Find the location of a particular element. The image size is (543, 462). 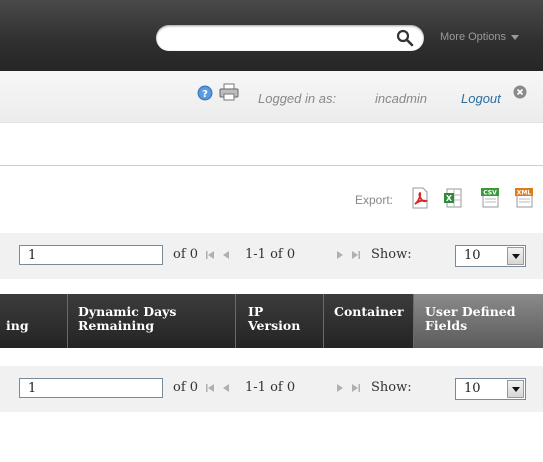

xml-icon: XML is located at coordinates (524, 198).